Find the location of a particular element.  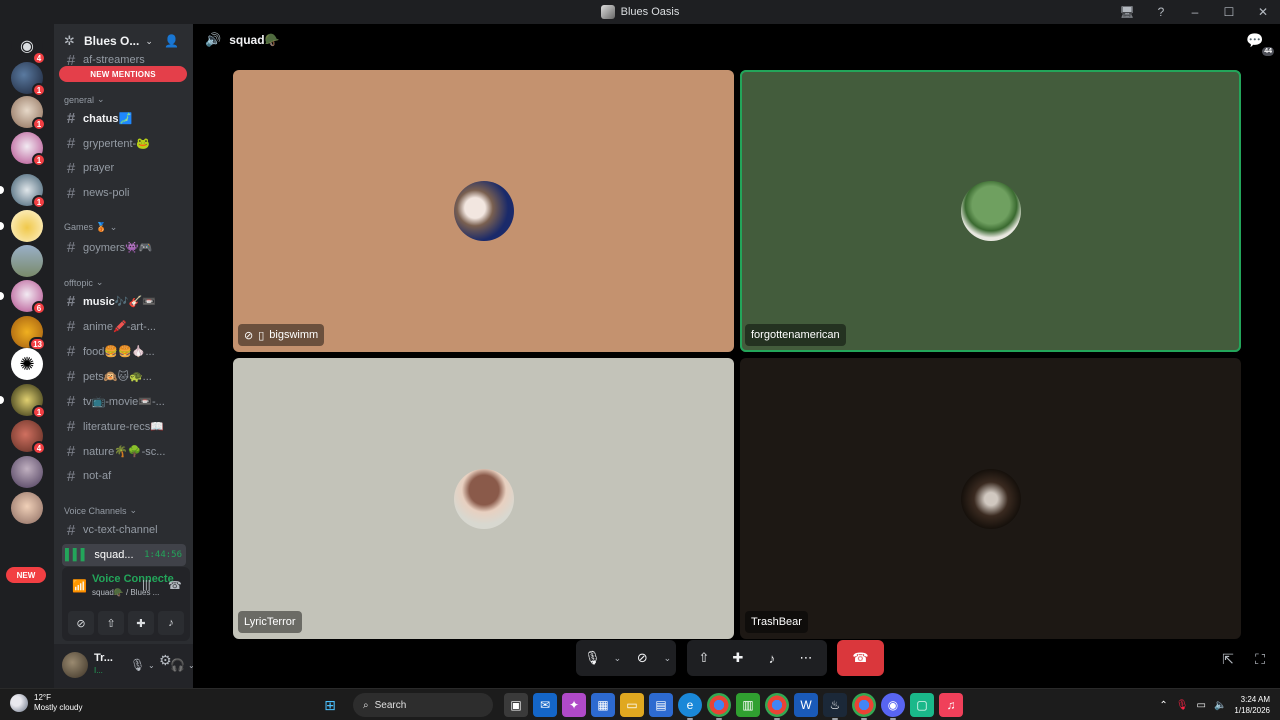

steam-icon: ♨ is located at coordinates (835, 706).